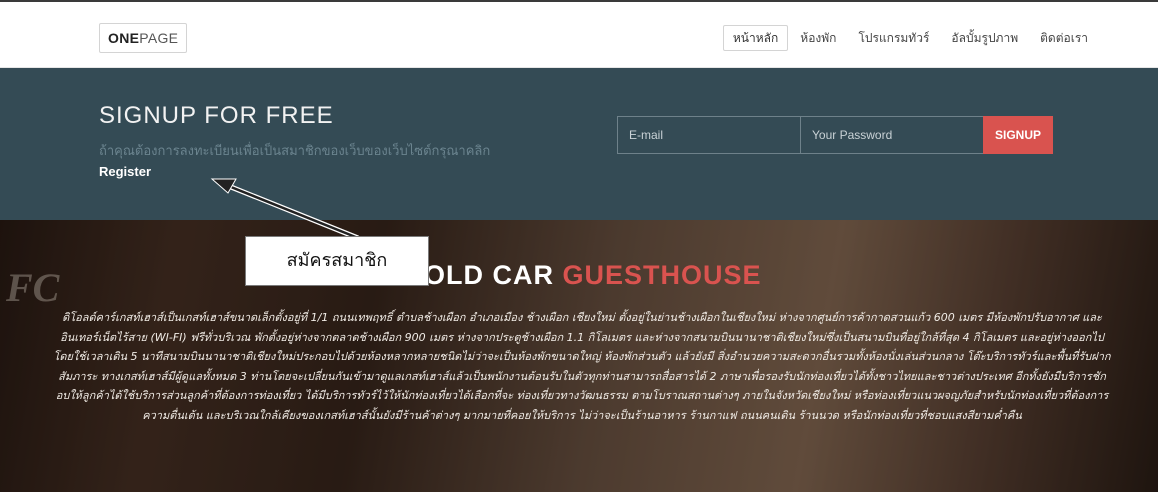 This screenshot has height=492, width=1158. I want to click on nav-item-home: หน้าหลัก, so click(755, 38).